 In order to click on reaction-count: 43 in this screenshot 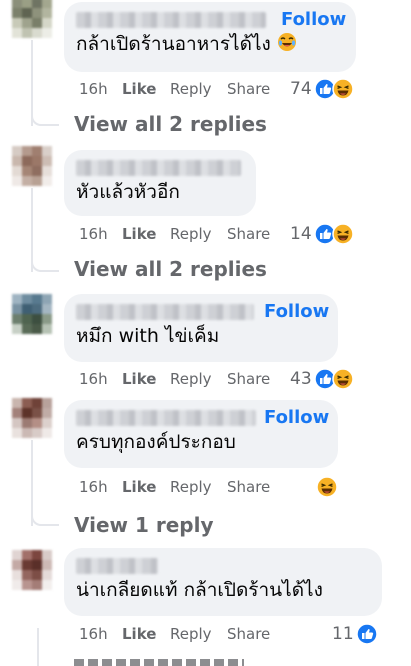, I will do `click(301, 379)`.